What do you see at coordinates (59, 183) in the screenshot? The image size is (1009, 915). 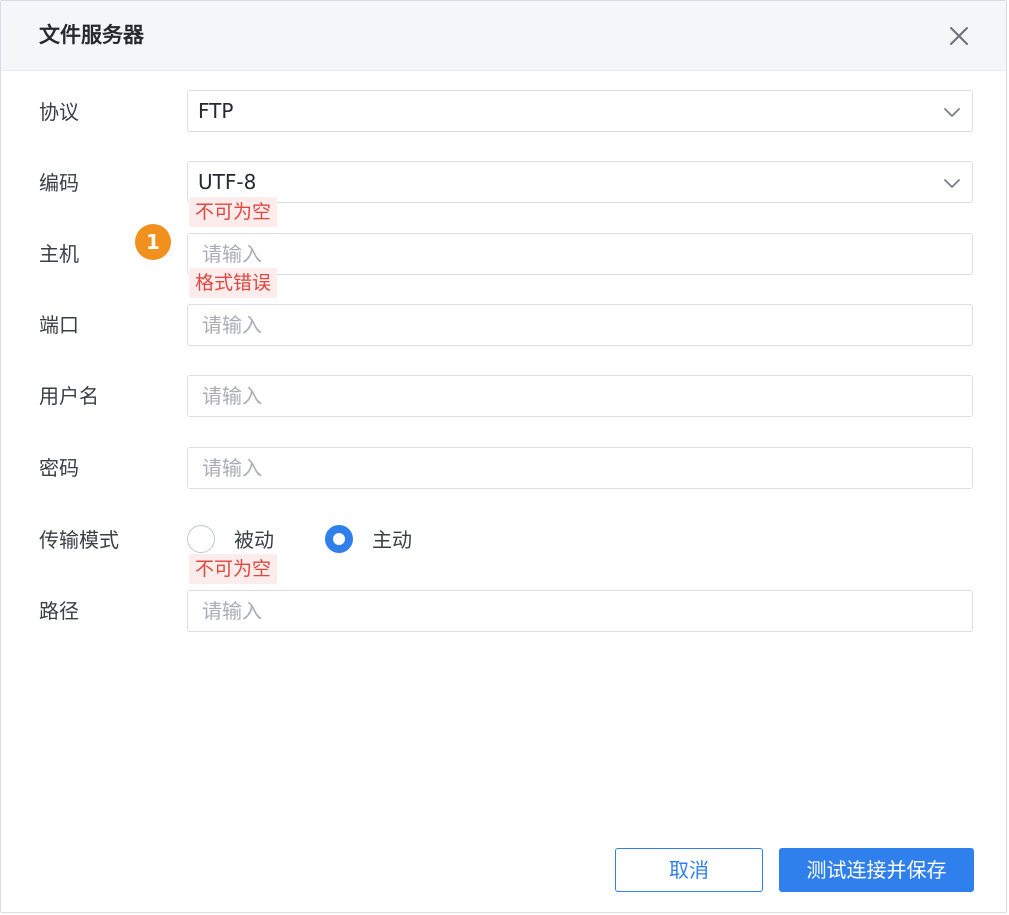 I see `encoding-label: 编码` at bounding box center [59, 183].